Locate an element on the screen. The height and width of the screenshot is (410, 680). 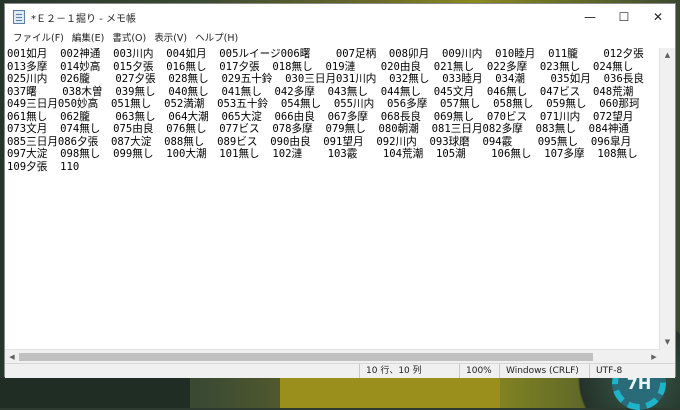
horizontal-scroll-thumb is located at coordinates (306, 357).